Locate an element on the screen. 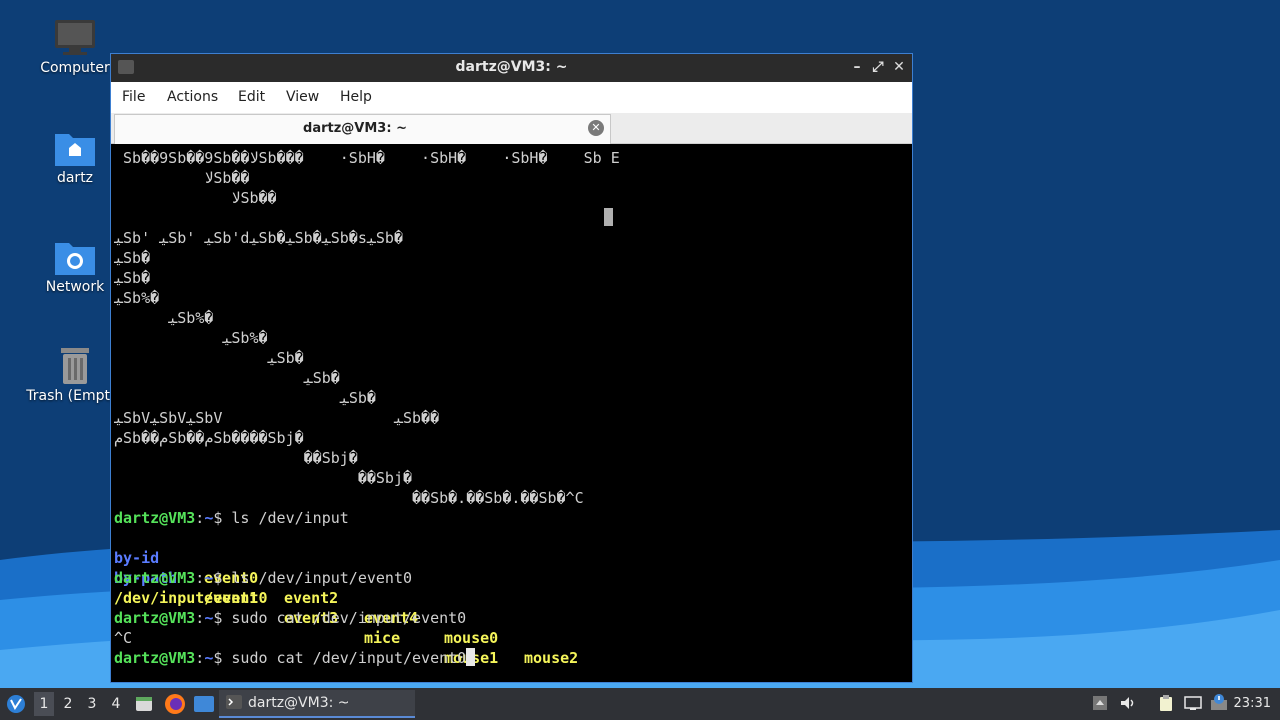 Image resolution: width=1280 pixels, height=720 pixels. binary-output-line: ﻴSb' ﻴSb' ﻴSb'dﻴSb�ﻴSb�ﻴSb�sﻴSb� is located at coordinates (258, 238).